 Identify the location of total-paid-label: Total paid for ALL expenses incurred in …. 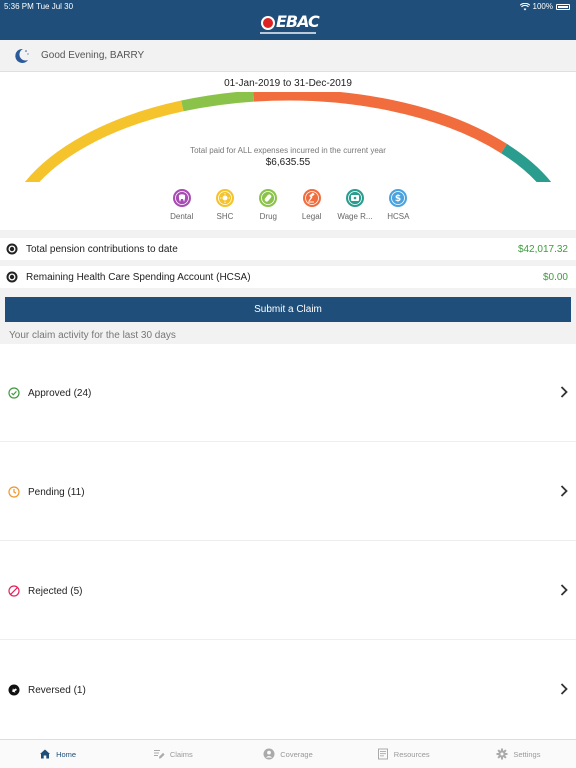
(288, 150).